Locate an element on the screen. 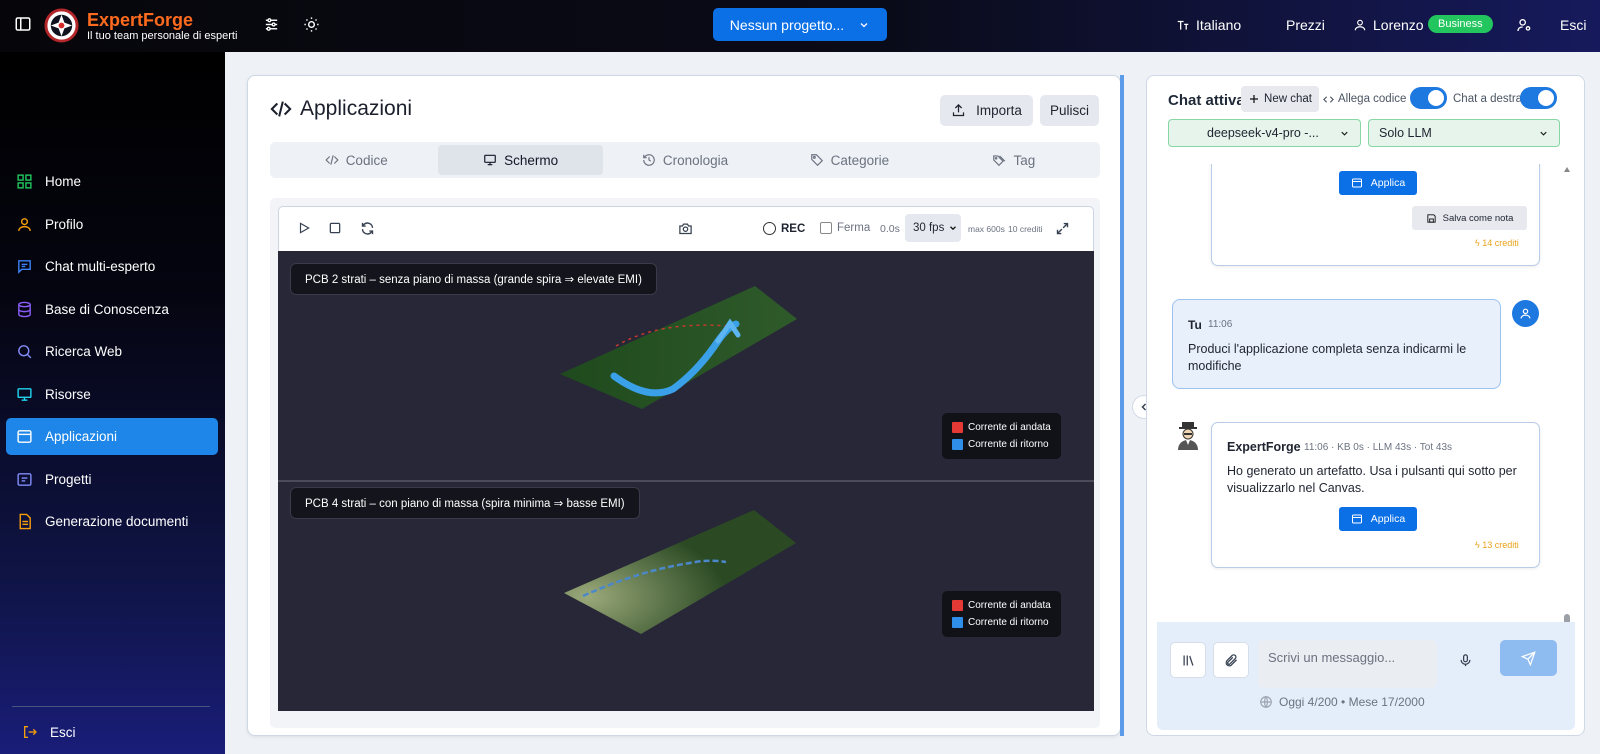 The width and height of the screenshot is (1600, 754). microphone-icon is located at coordinates (1465, 660).